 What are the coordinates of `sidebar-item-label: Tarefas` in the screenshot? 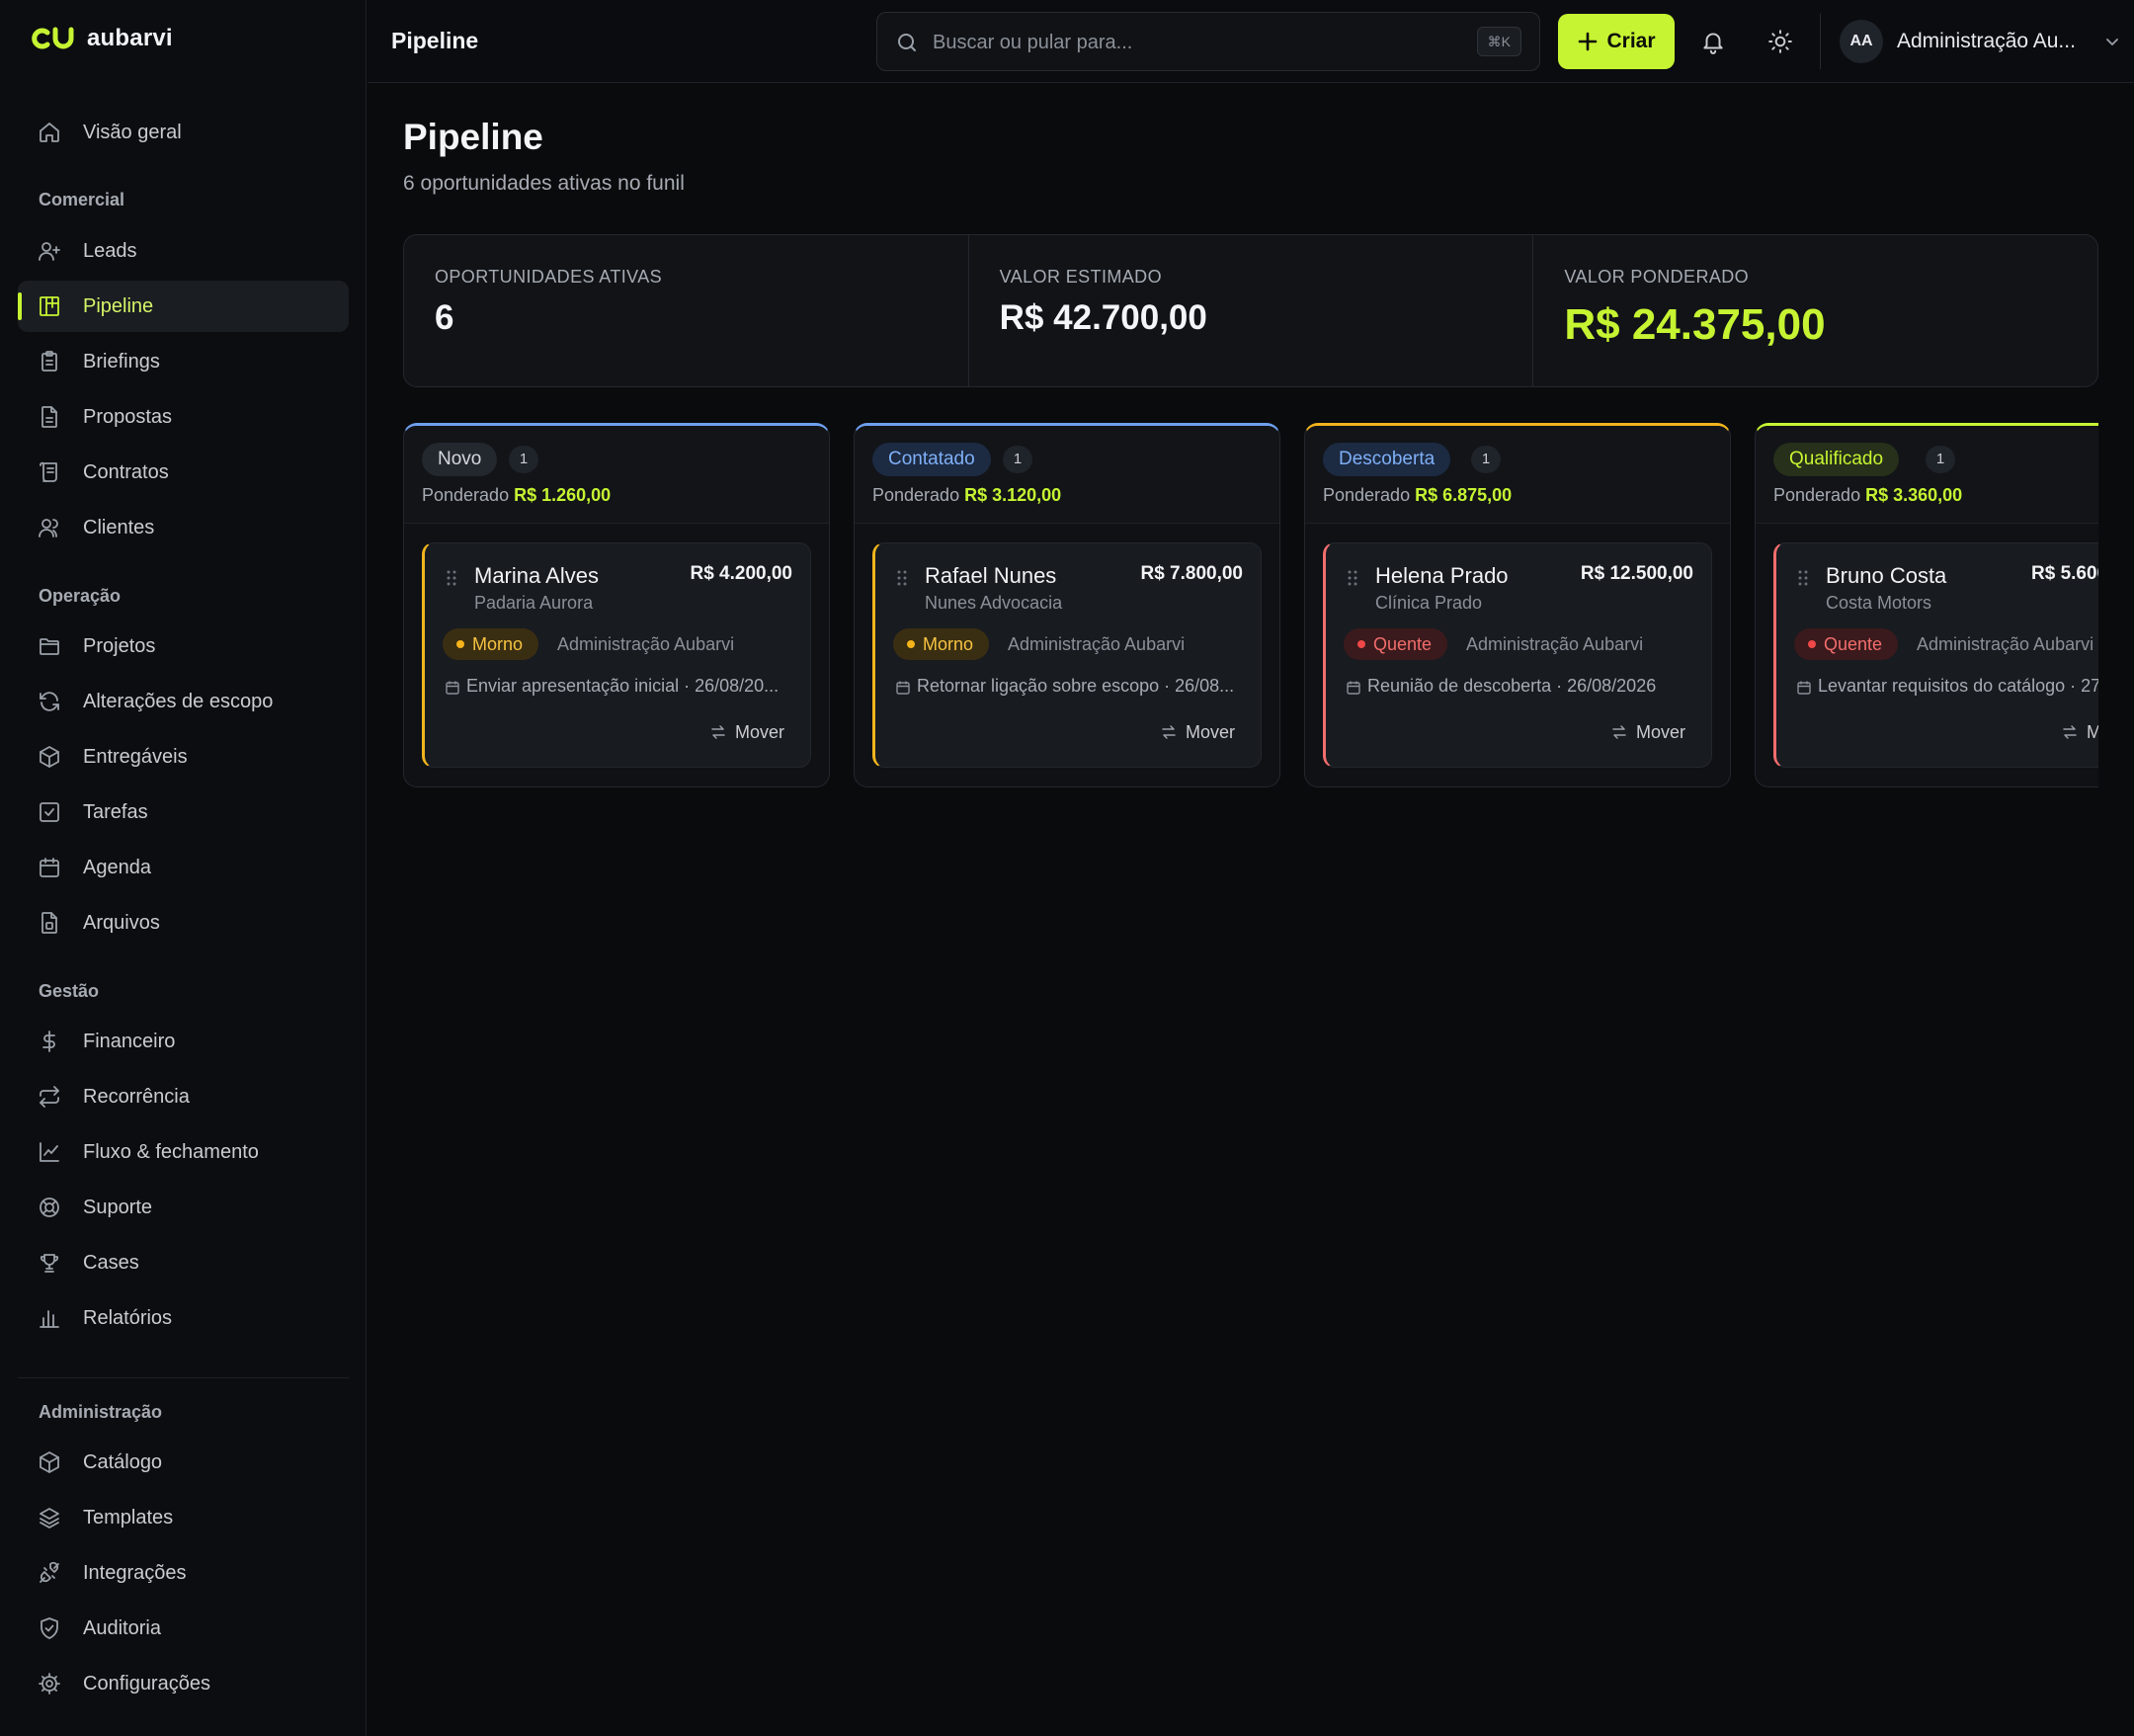 It's located at (115, 812).